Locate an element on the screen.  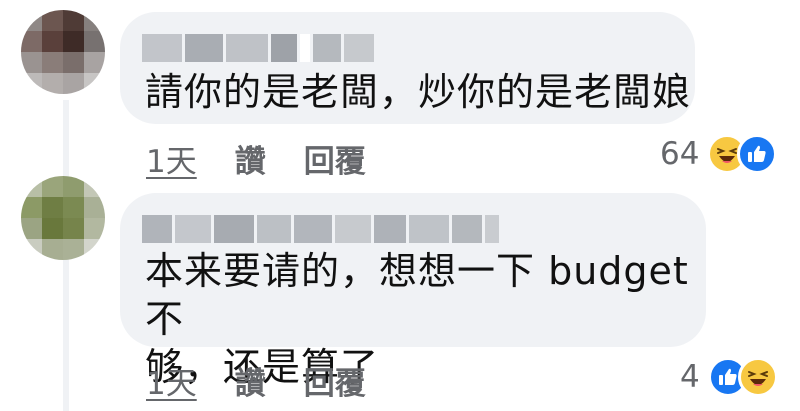
reaction-summary: 4 is located at coordinates (729, 377).